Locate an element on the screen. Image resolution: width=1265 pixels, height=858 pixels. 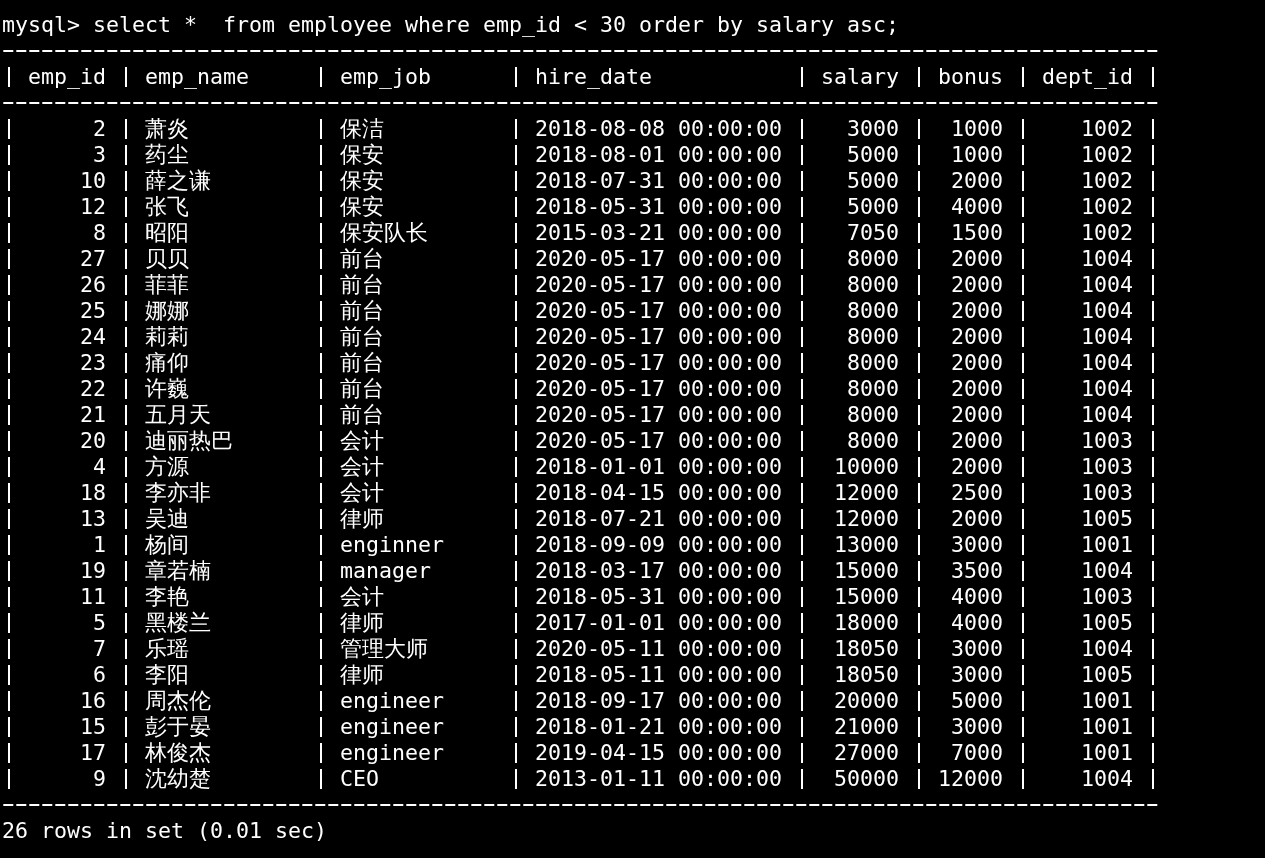
table-cell-text: 8 is located at coordinates (99, 233).